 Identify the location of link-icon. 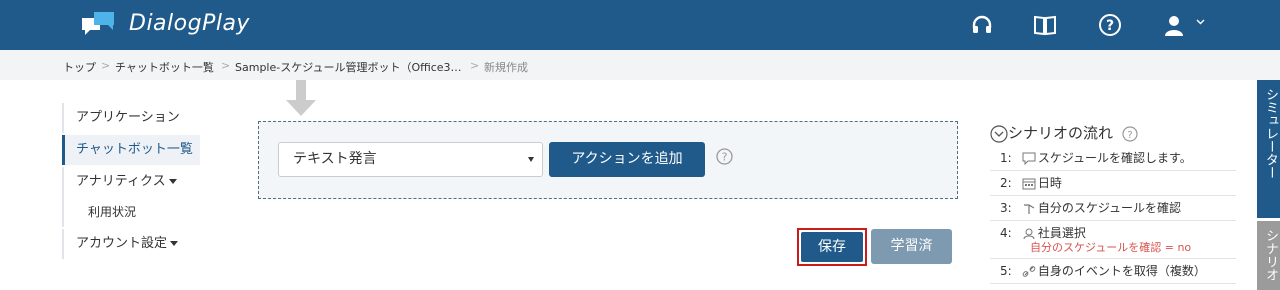
(1029, 271).